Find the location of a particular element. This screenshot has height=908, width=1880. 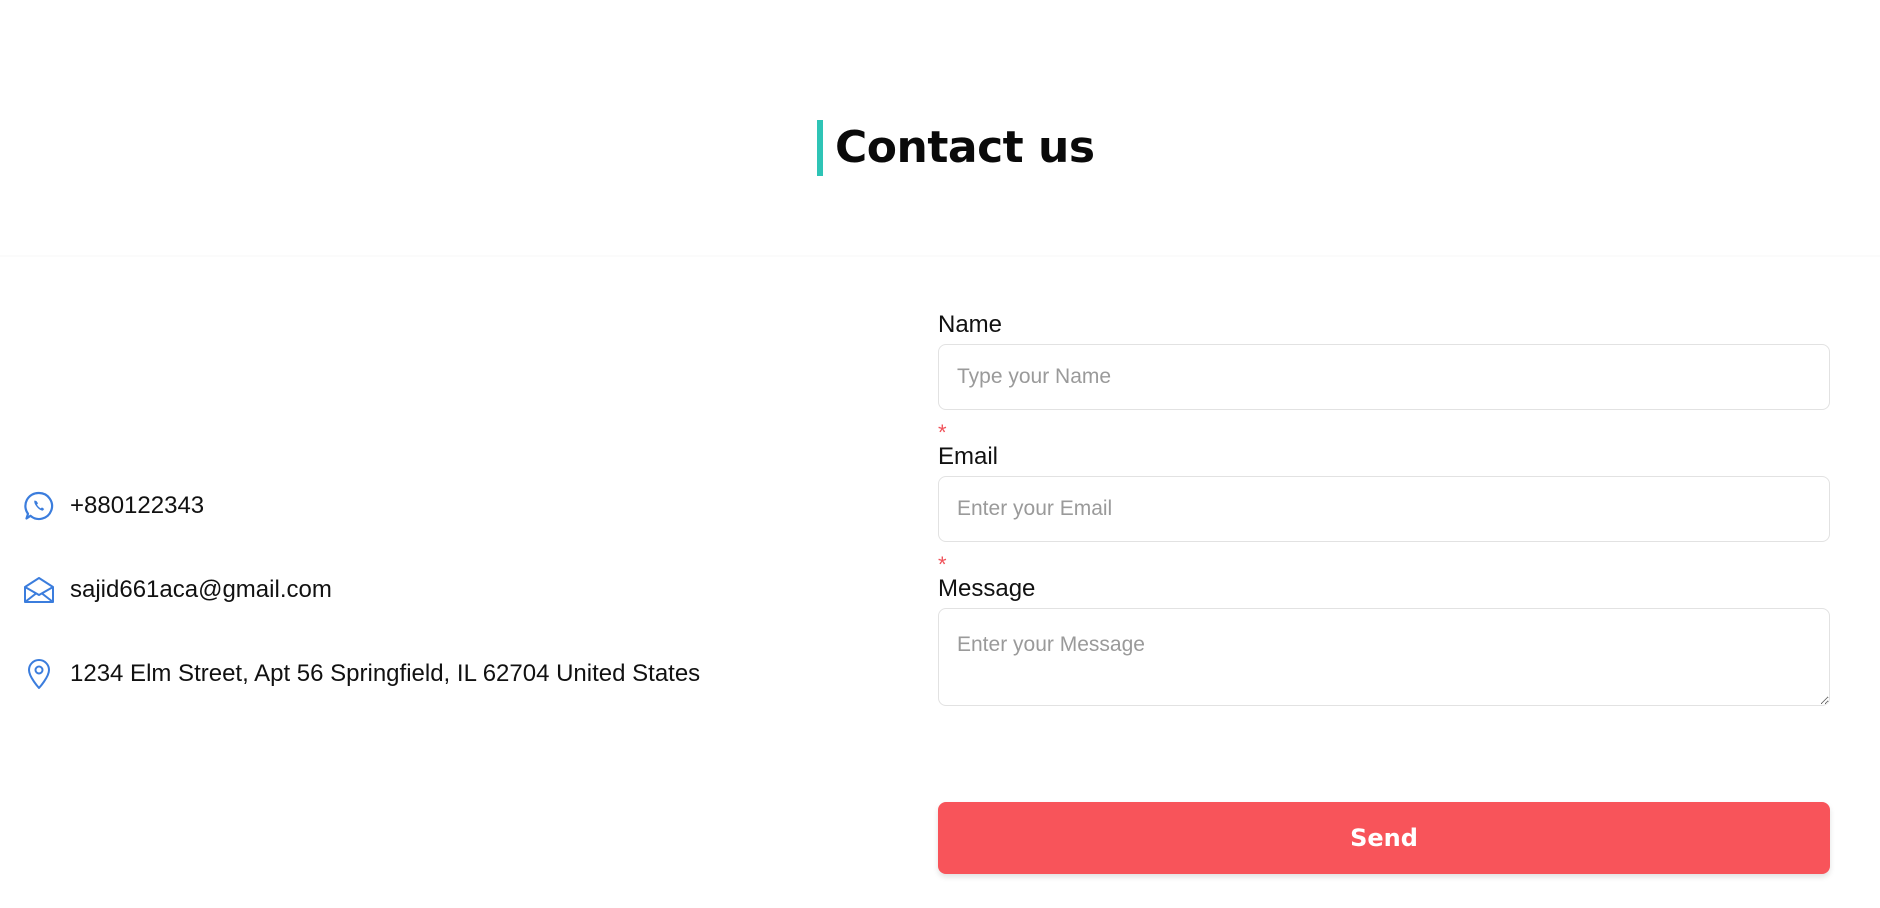

location-pin-icon is located at coordinates (39, 674).